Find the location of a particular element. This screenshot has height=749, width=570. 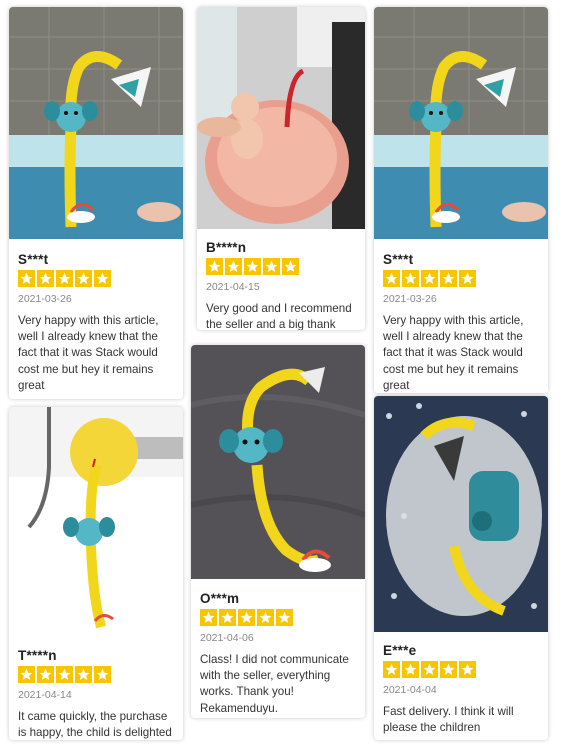

review-date: 2021-04-04 is located at coordinates (410, 690).